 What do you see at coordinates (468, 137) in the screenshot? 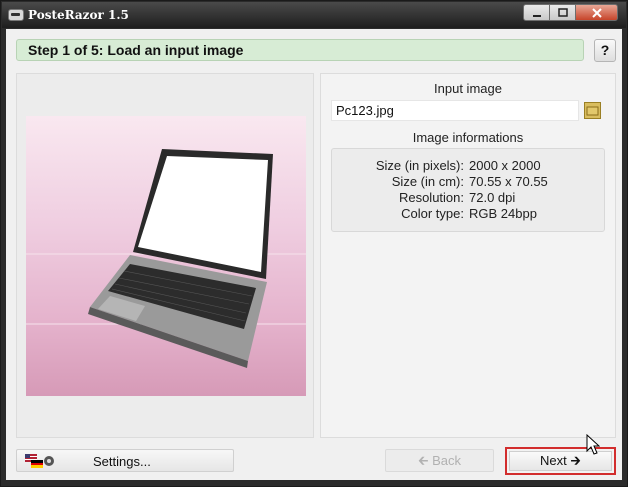
I see `image-info-heading: Image informations` at bounding box center [468, 137].